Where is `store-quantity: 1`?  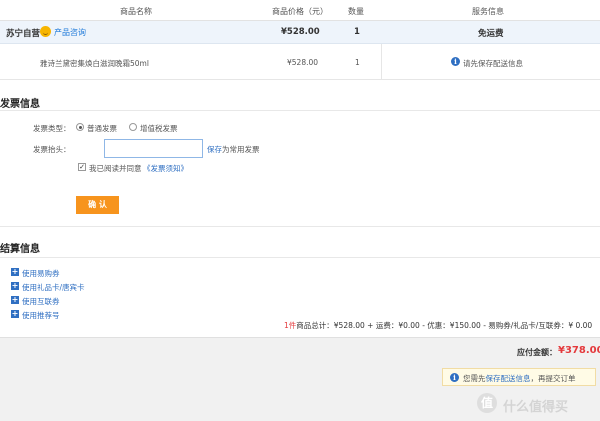 store-quantity: 1 is located at coordinates (357, 32).